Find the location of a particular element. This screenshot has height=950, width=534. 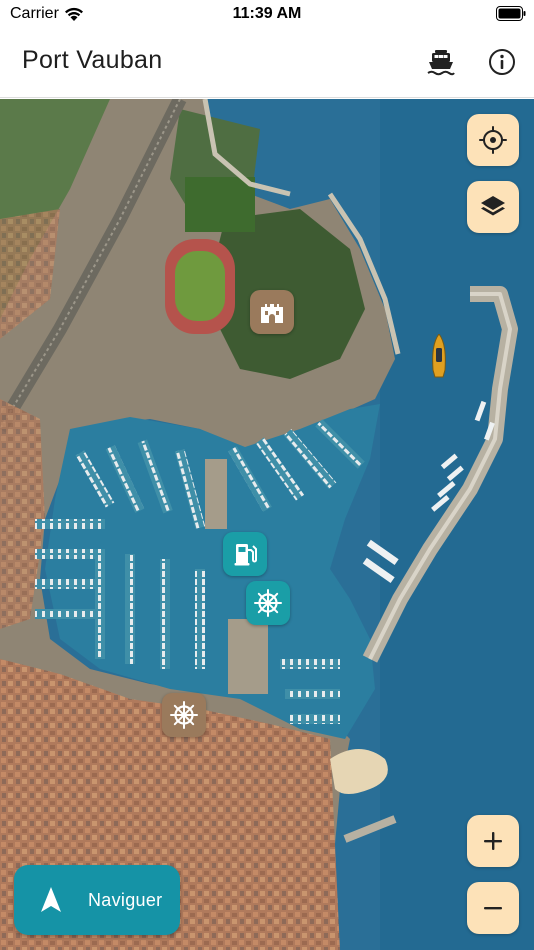

ferry-button is located at coordinates (441, 62).